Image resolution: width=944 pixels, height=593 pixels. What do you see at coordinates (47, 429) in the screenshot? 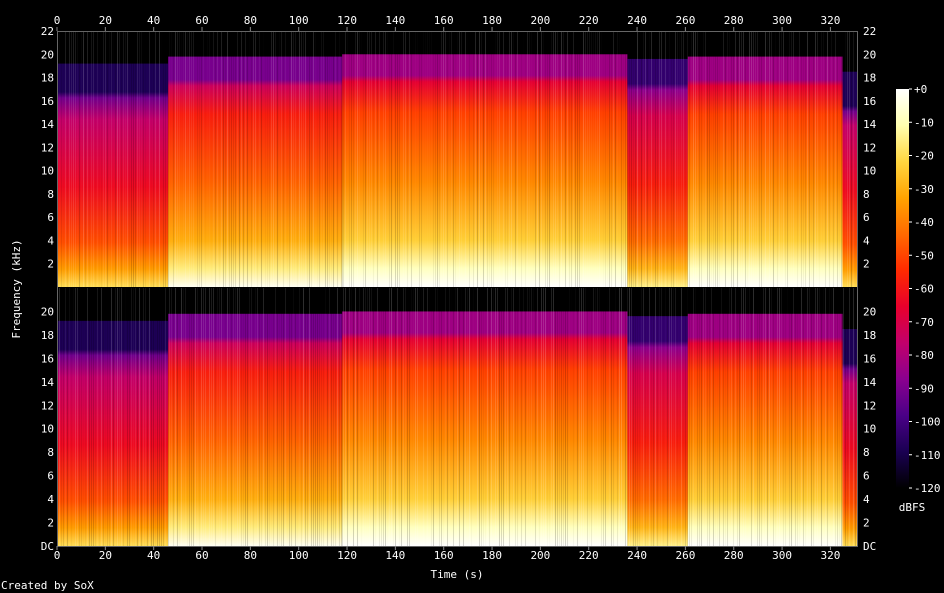
I see `y-tick-label: 10` at bounding box center [47, 429].